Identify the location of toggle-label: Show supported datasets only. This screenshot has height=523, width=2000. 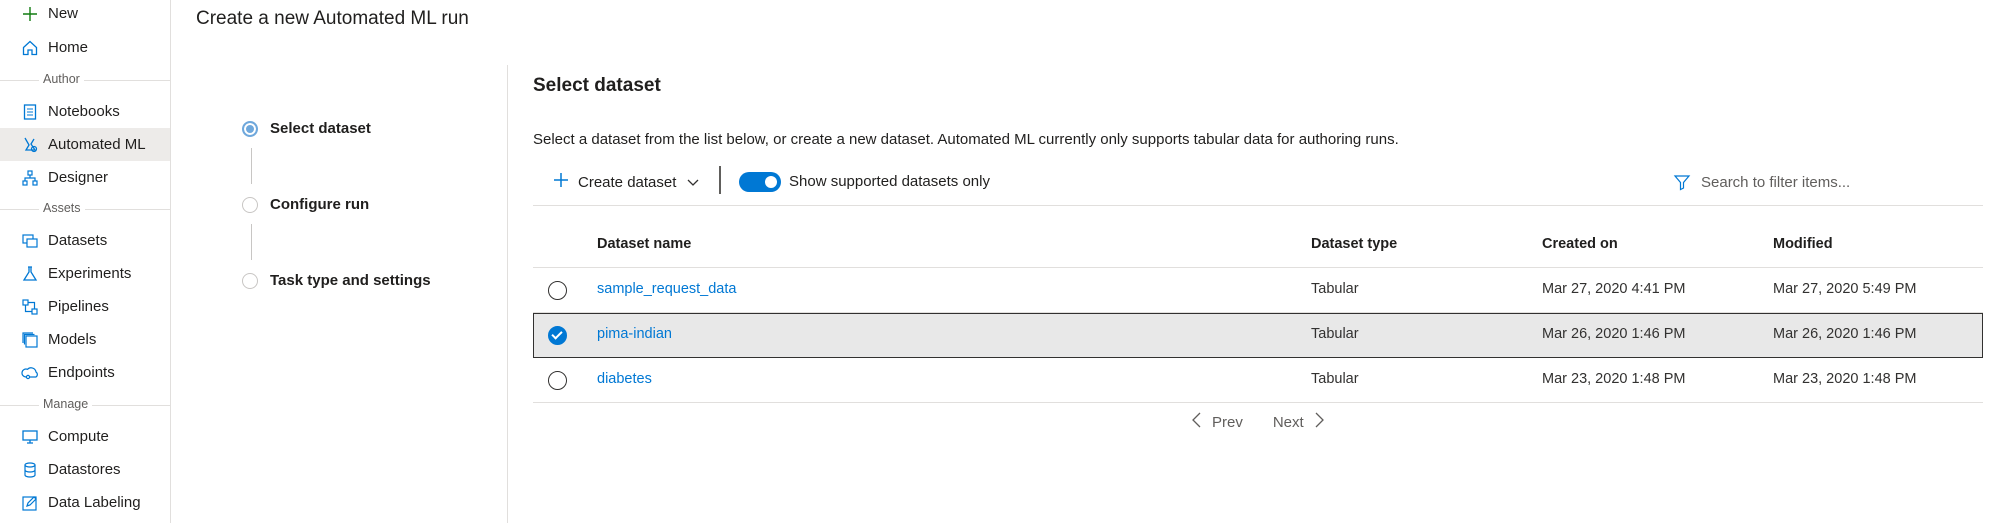
(889, 181).